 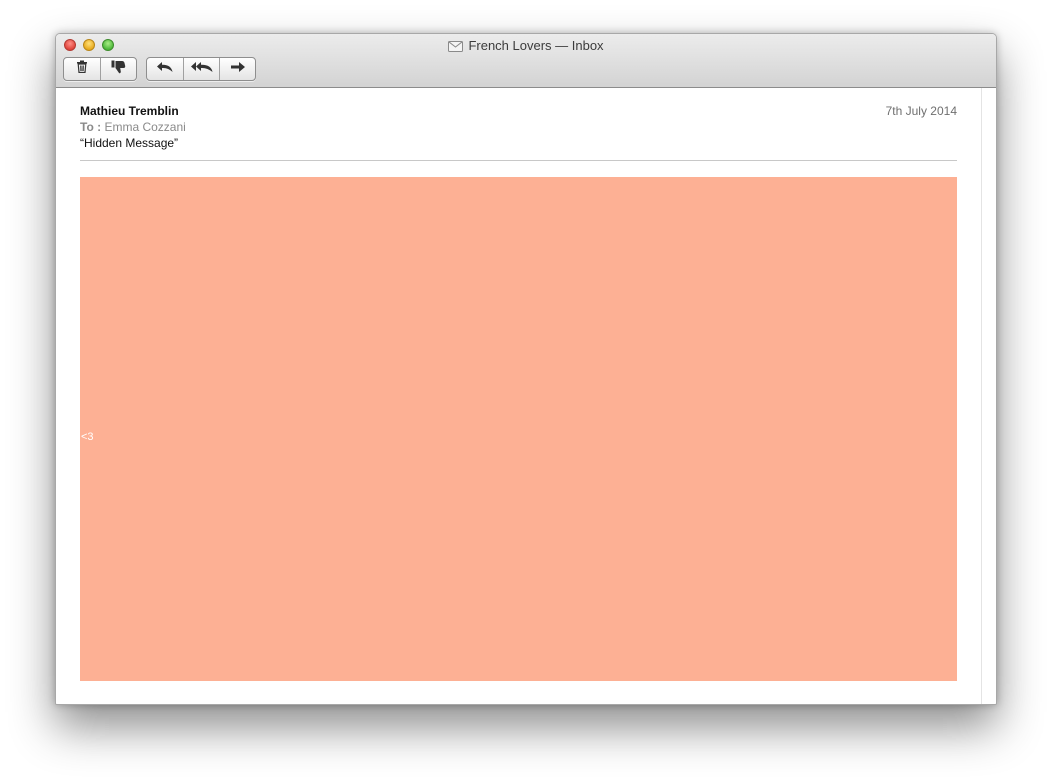 What do you see at coordinates (129, 111) in the screenshot?
I see `sender-name: Mathieu Tremblin` at bounding box center [129, 111].